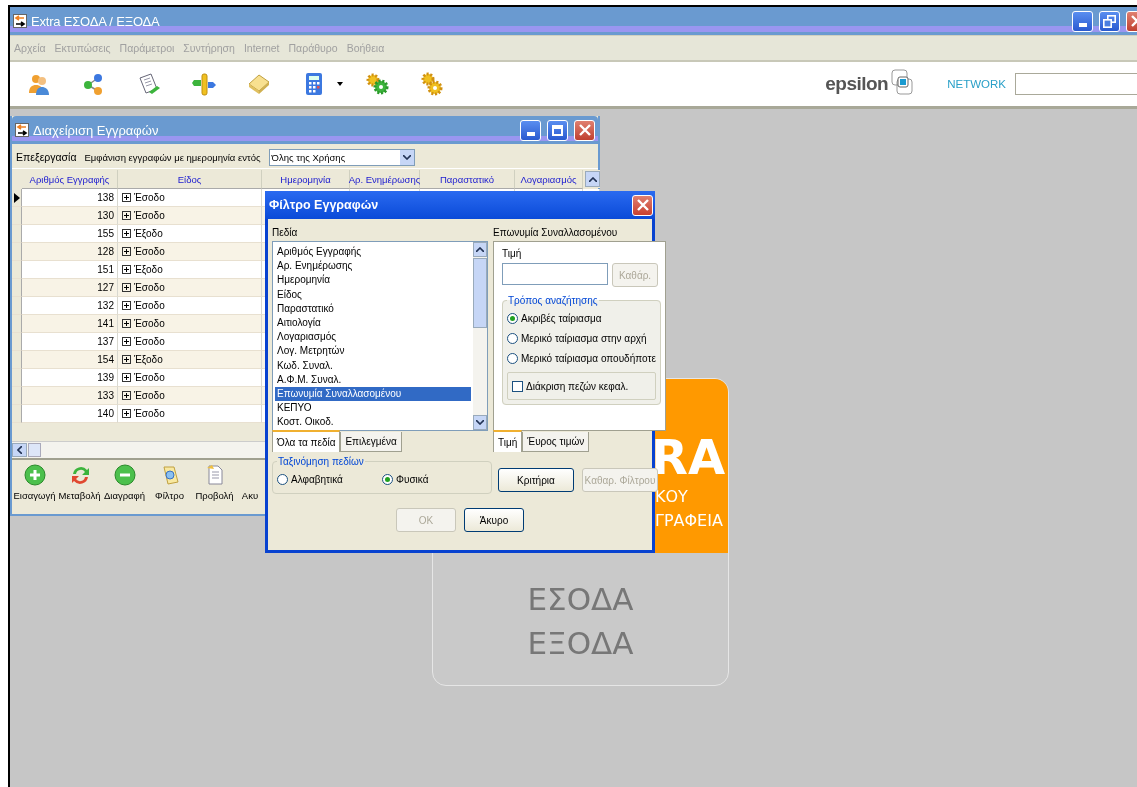  I want to click on table-cell: 151, so click(70, 270).